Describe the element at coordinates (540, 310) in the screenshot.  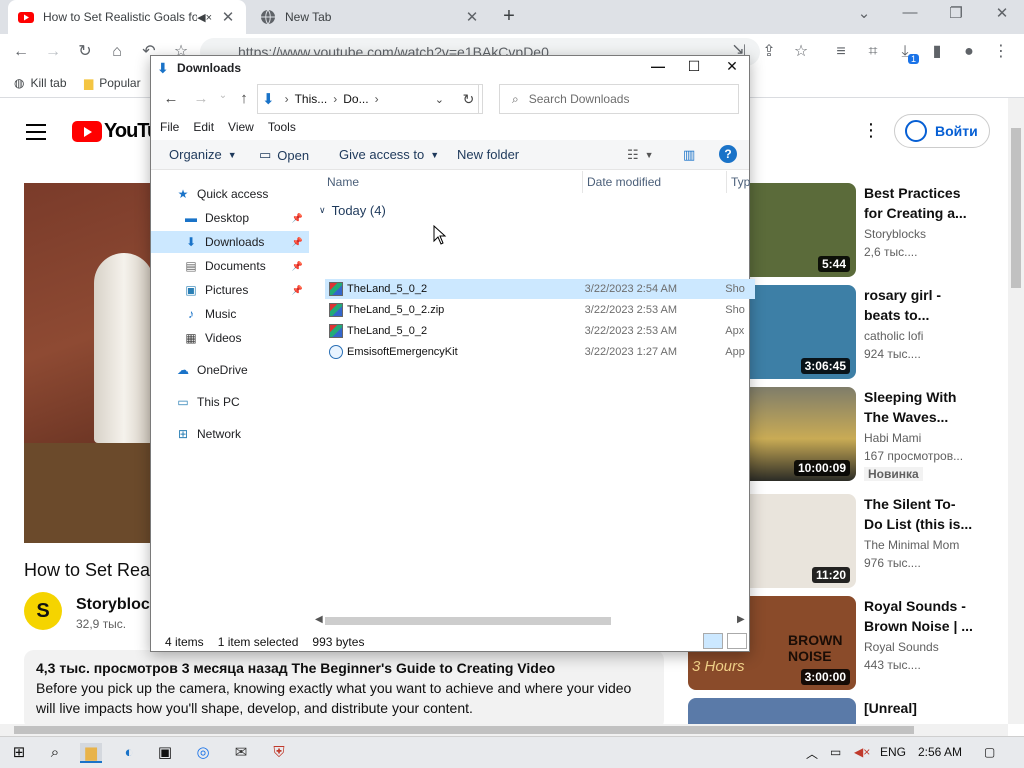
I see `file-row: TheLand_5_0_2.zip 3/22/2023 2:53 AM Sho` at that location.